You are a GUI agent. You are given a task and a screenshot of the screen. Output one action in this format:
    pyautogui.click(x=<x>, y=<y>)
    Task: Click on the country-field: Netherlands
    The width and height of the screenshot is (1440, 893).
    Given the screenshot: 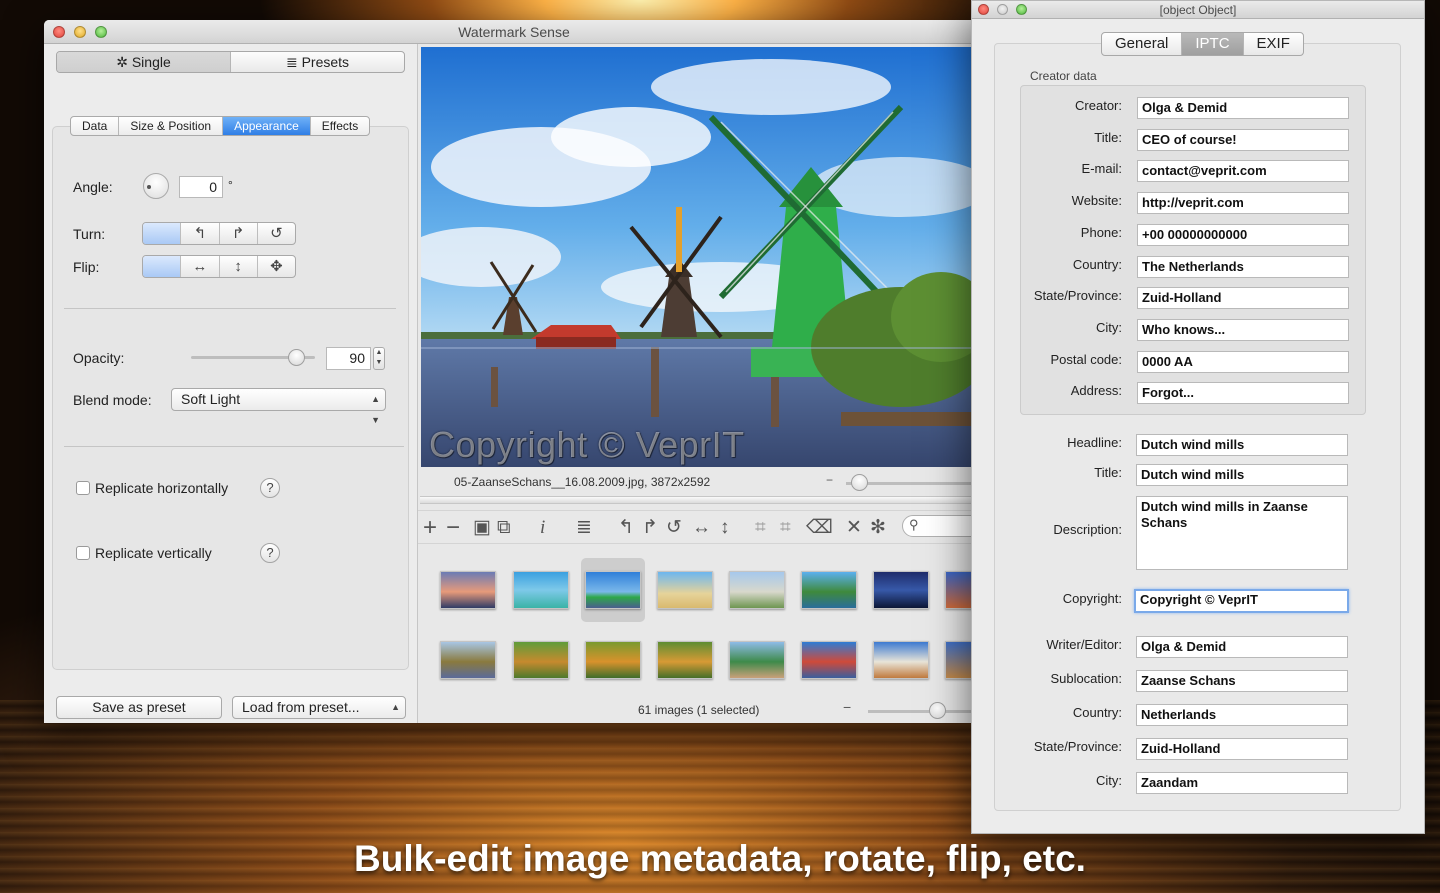 What is the action you would take?
    pyautogui.click(x=1242, y=715)
    